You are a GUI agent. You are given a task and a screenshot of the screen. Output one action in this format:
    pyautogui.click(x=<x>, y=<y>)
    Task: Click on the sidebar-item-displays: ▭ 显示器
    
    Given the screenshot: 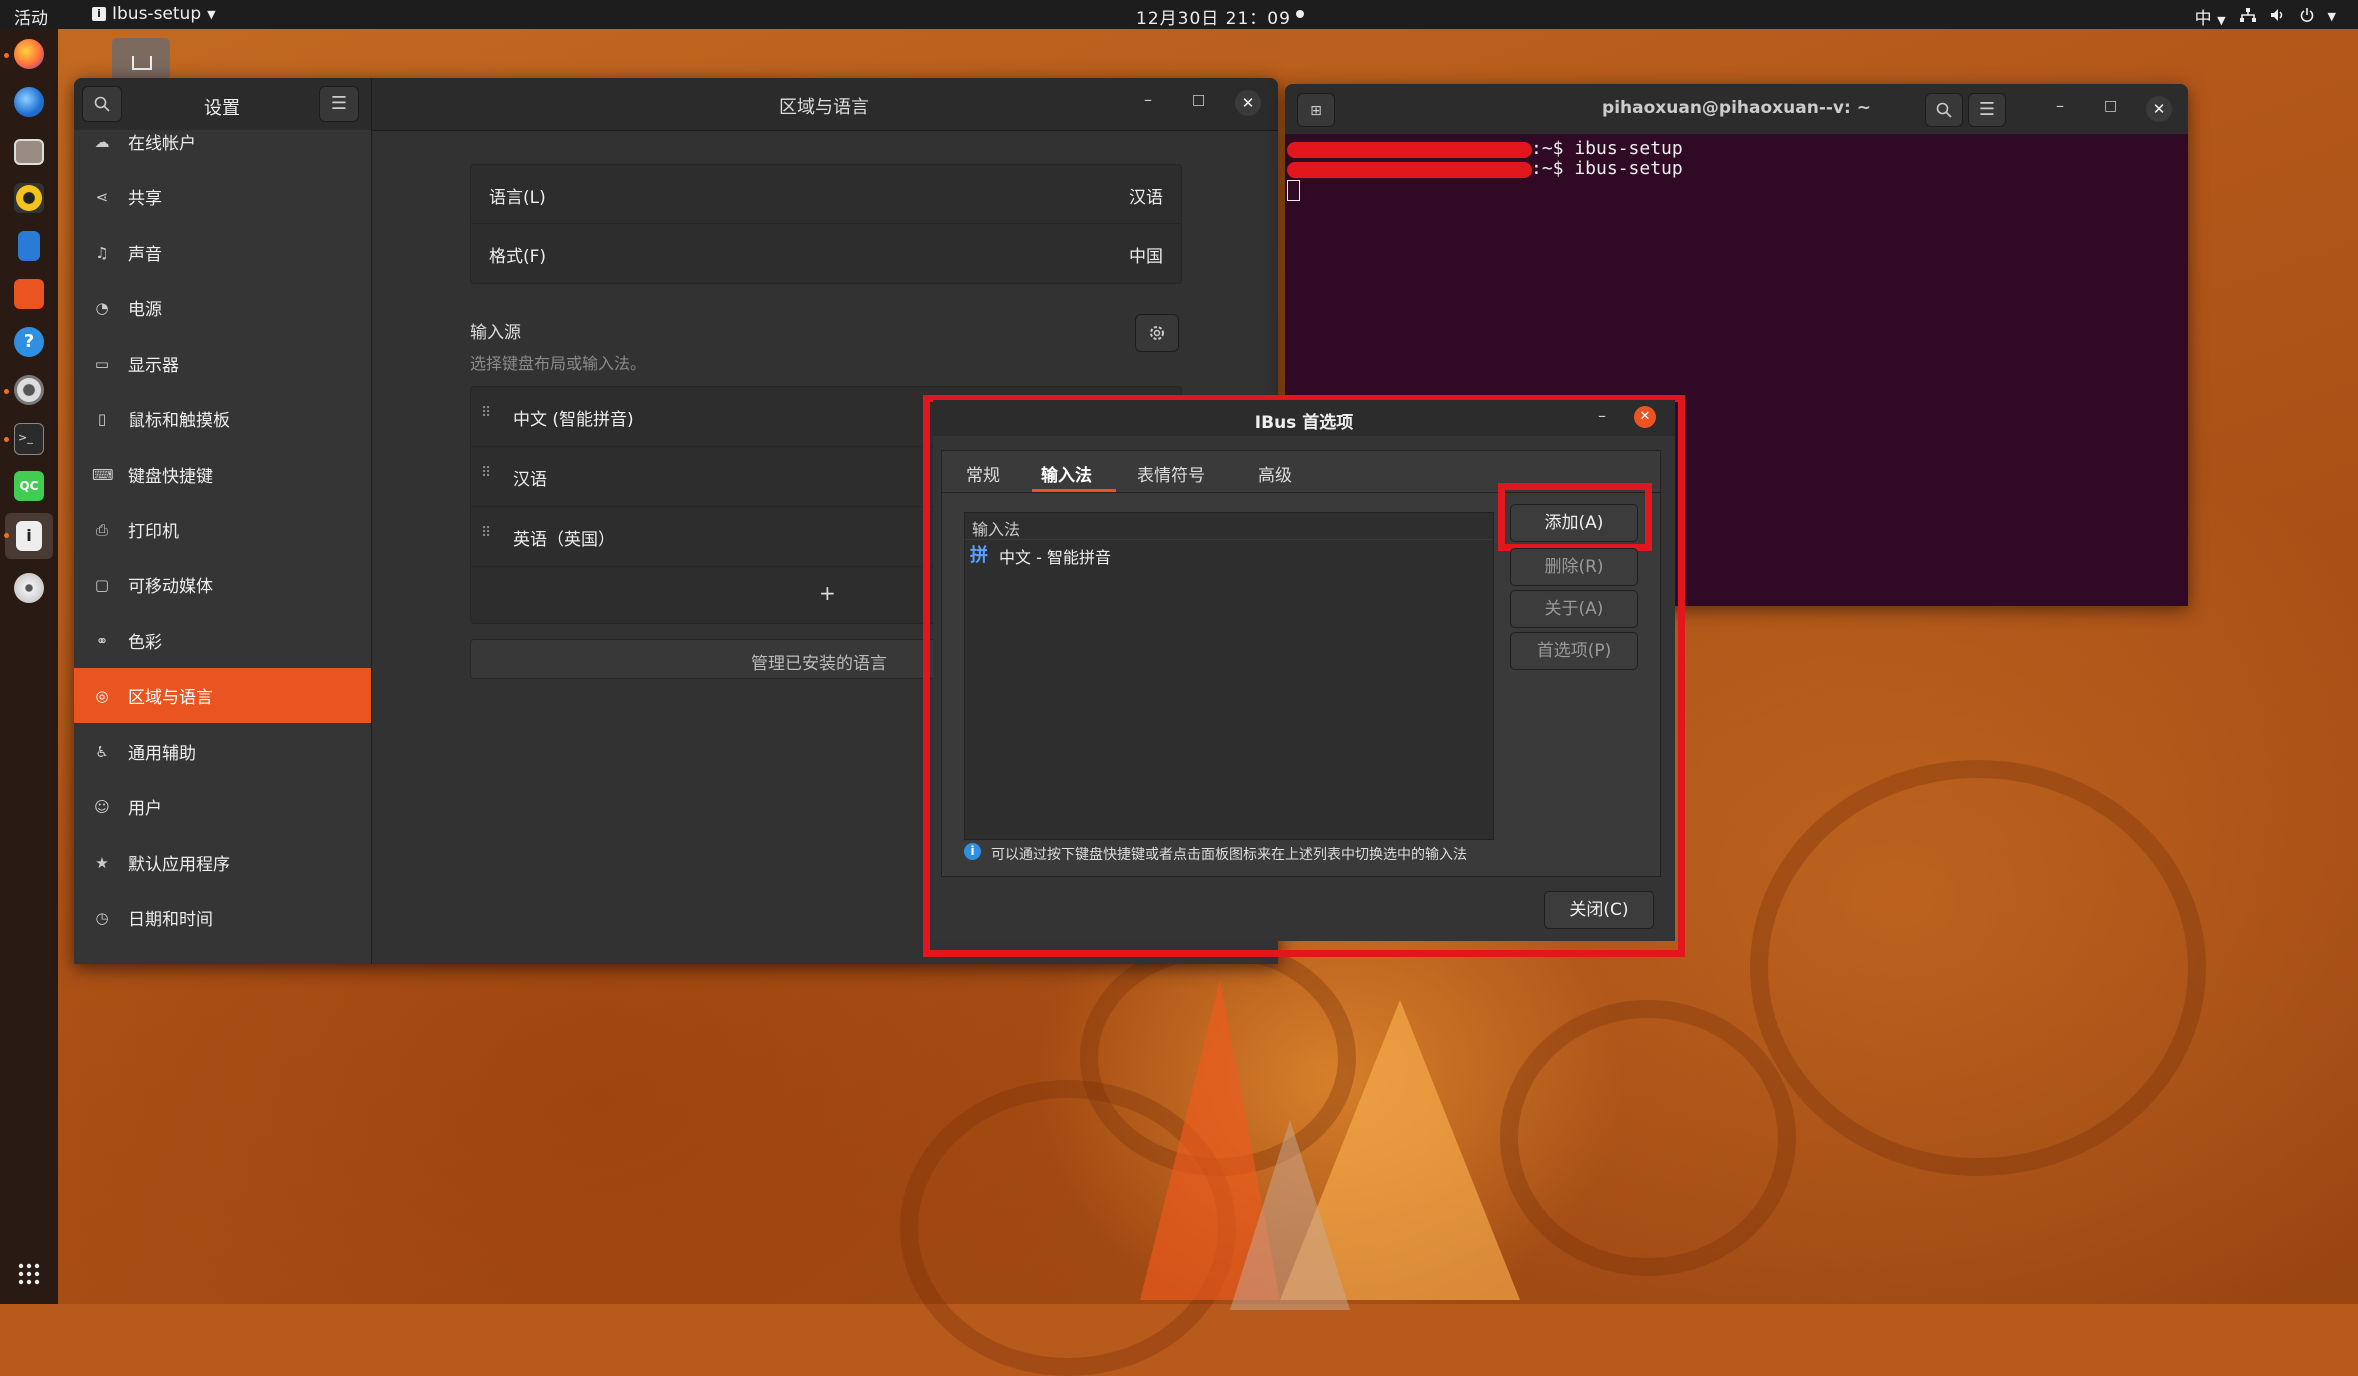 What is the action you would take?
    pyautogui.click(x=222, y=363)
    